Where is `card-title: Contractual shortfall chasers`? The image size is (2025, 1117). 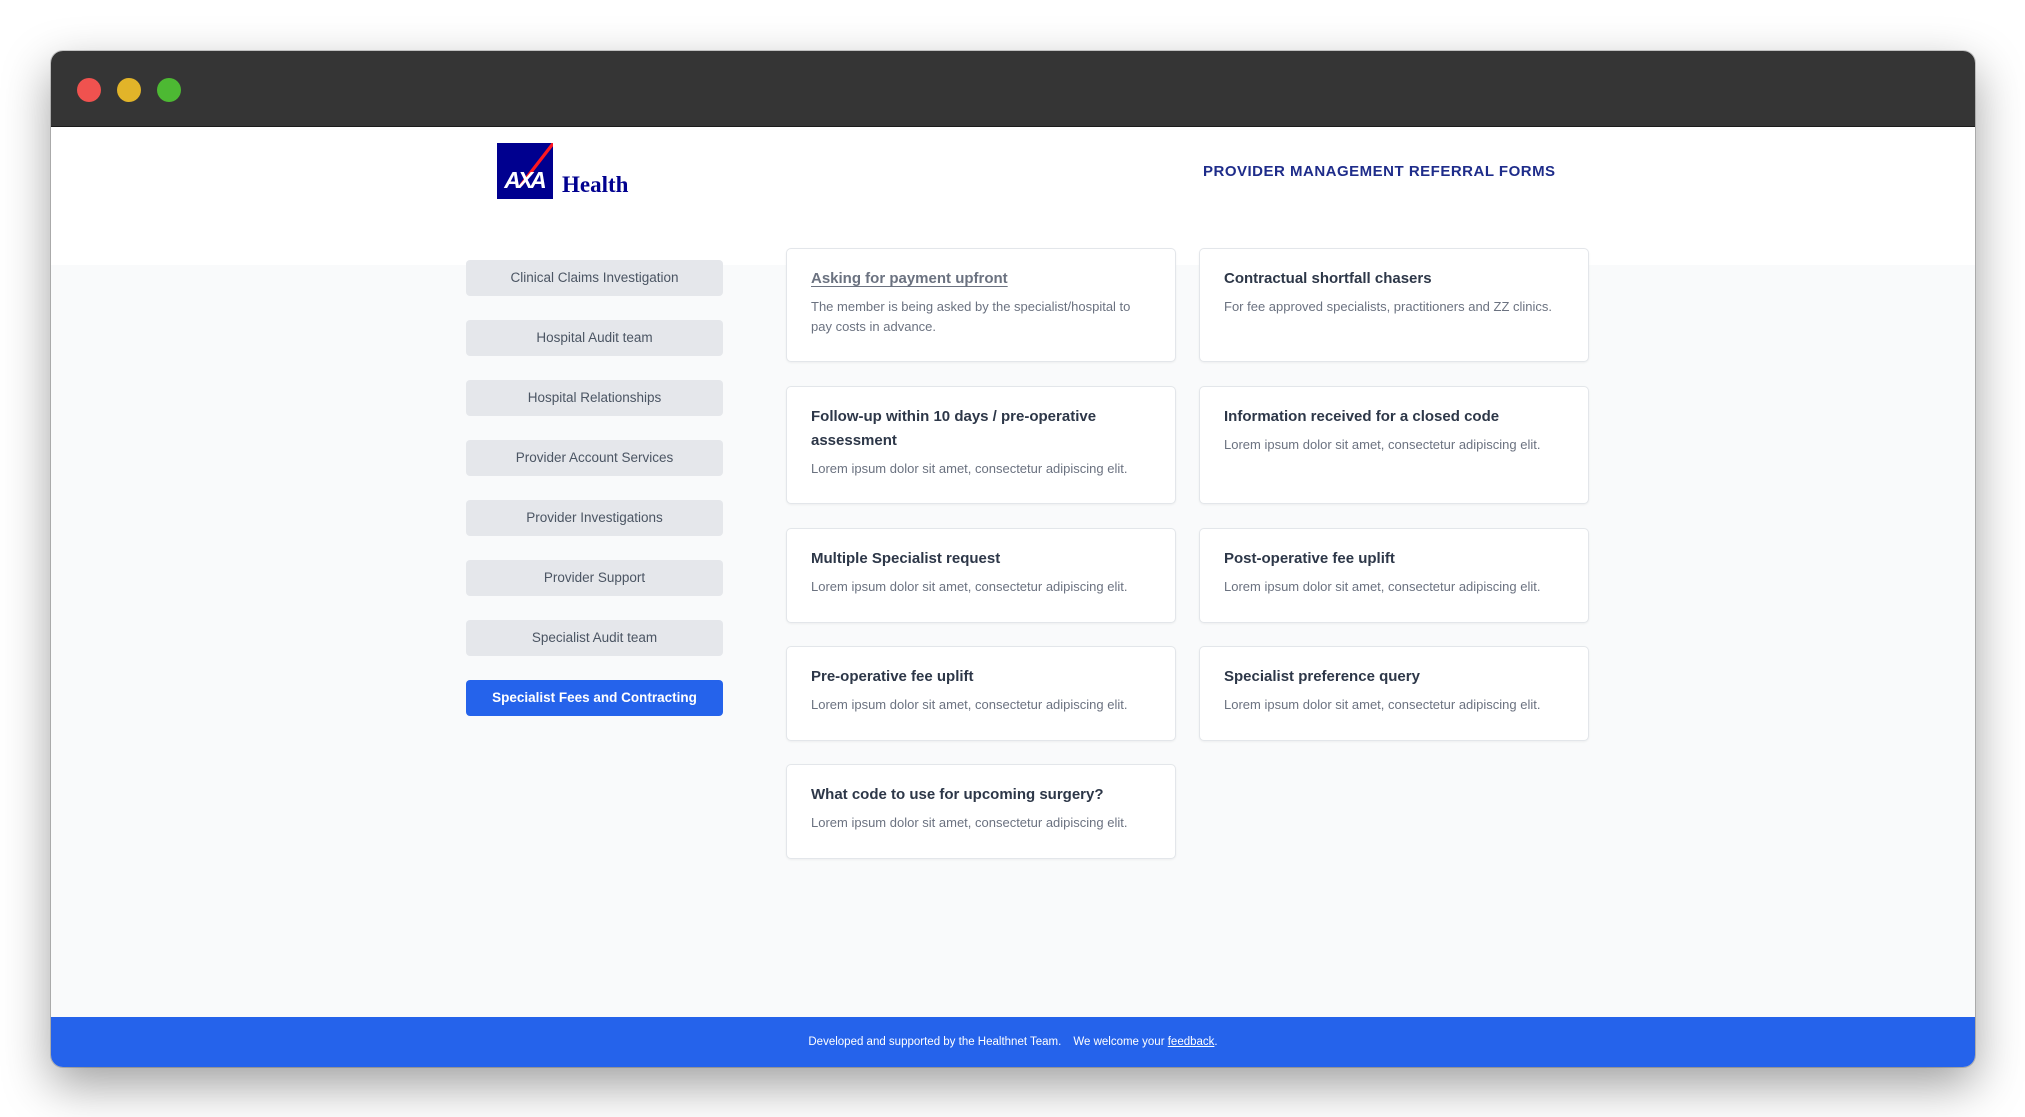 card-title: Contractual shortfall chasers is located at coordinates (1328, 278).